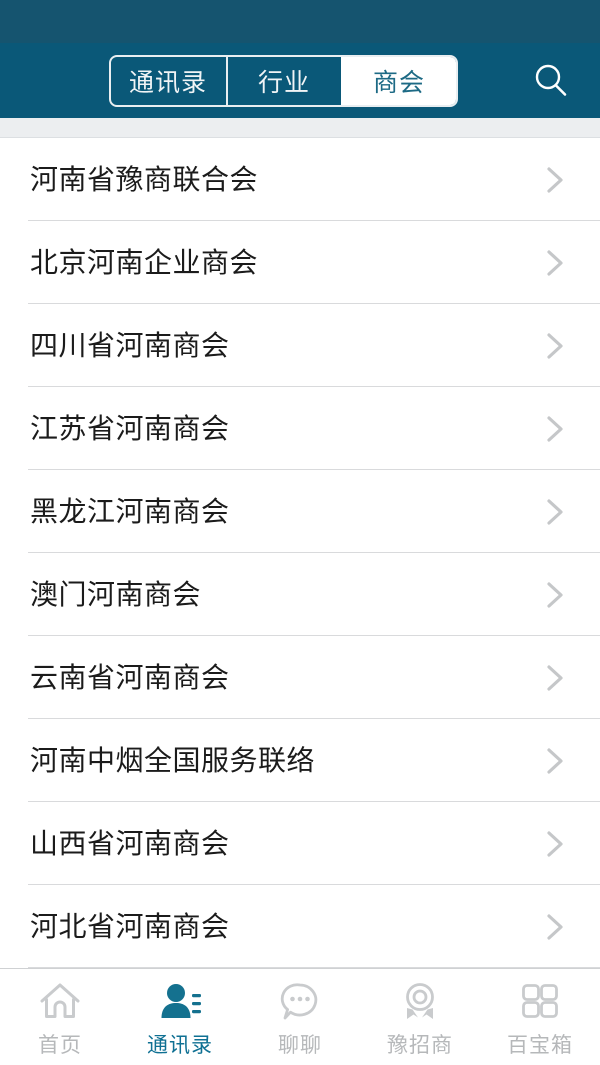  I want to click on app-header: 通讯录 行业 商会, so click(300, 80).